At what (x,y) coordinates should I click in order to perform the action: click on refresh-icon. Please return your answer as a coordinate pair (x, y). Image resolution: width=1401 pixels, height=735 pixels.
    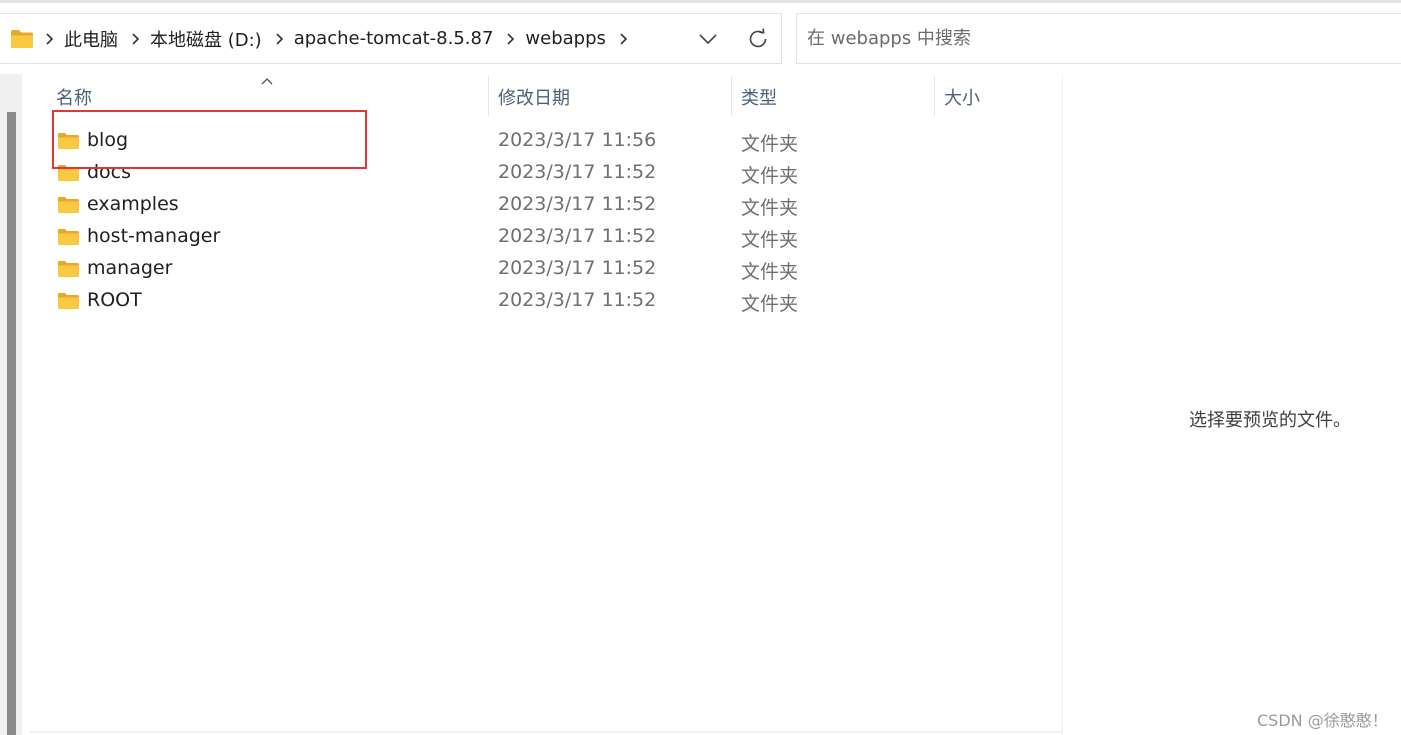
    Looking at the image, I should click on (758, 38).